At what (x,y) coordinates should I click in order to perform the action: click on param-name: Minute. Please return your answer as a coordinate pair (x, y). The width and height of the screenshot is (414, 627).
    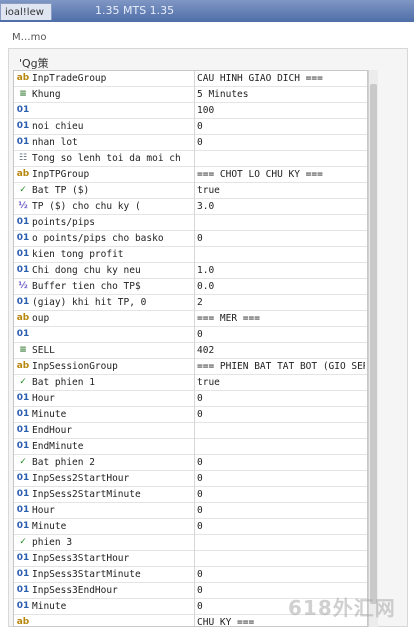
    Looking at the image, I should click on (49, 414).